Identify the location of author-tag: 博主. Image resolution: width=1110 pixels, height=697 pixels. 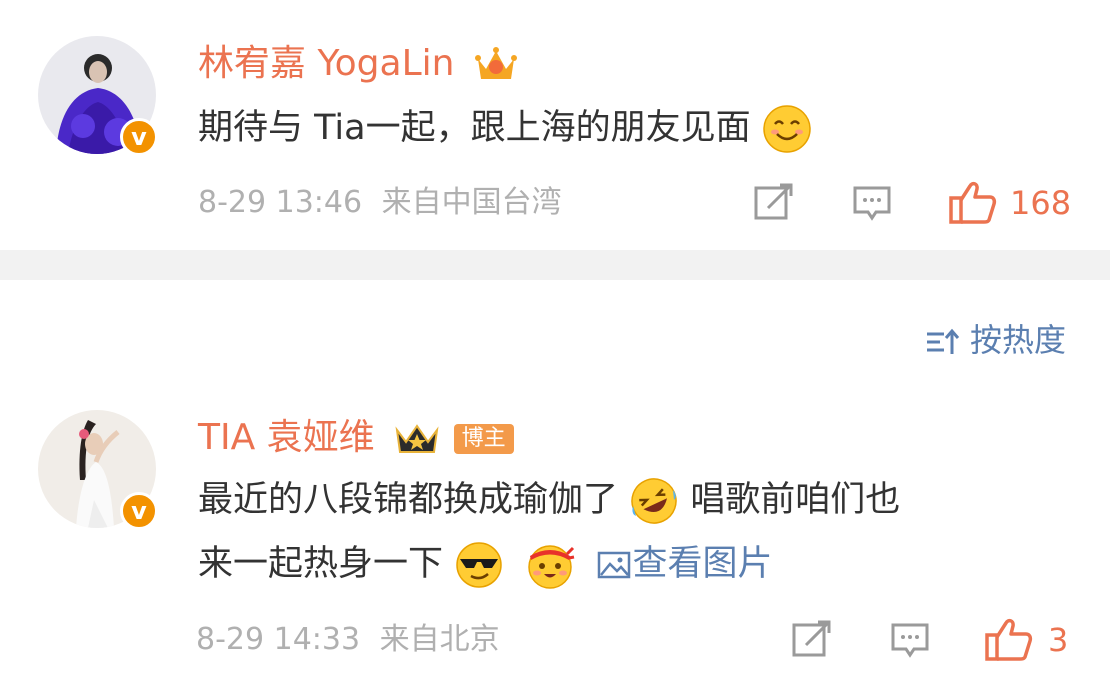
(483, 439).